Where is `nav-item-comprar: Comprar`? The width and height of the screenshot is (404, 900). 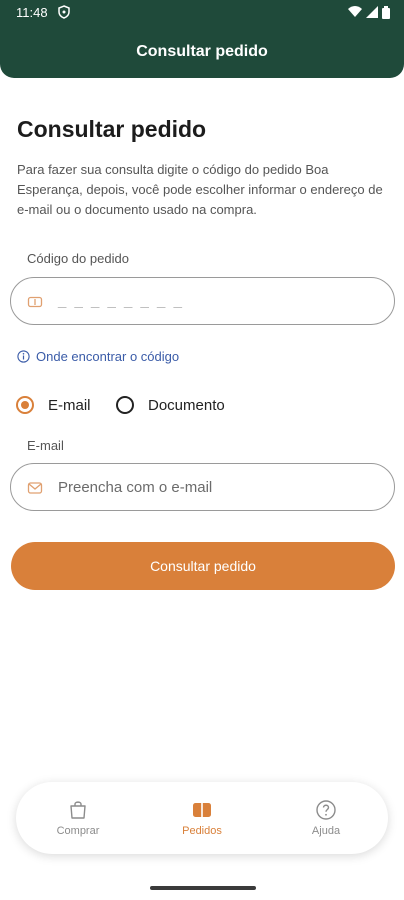
nav-item-comprar: Comprar is located at coordinates (78, 818).